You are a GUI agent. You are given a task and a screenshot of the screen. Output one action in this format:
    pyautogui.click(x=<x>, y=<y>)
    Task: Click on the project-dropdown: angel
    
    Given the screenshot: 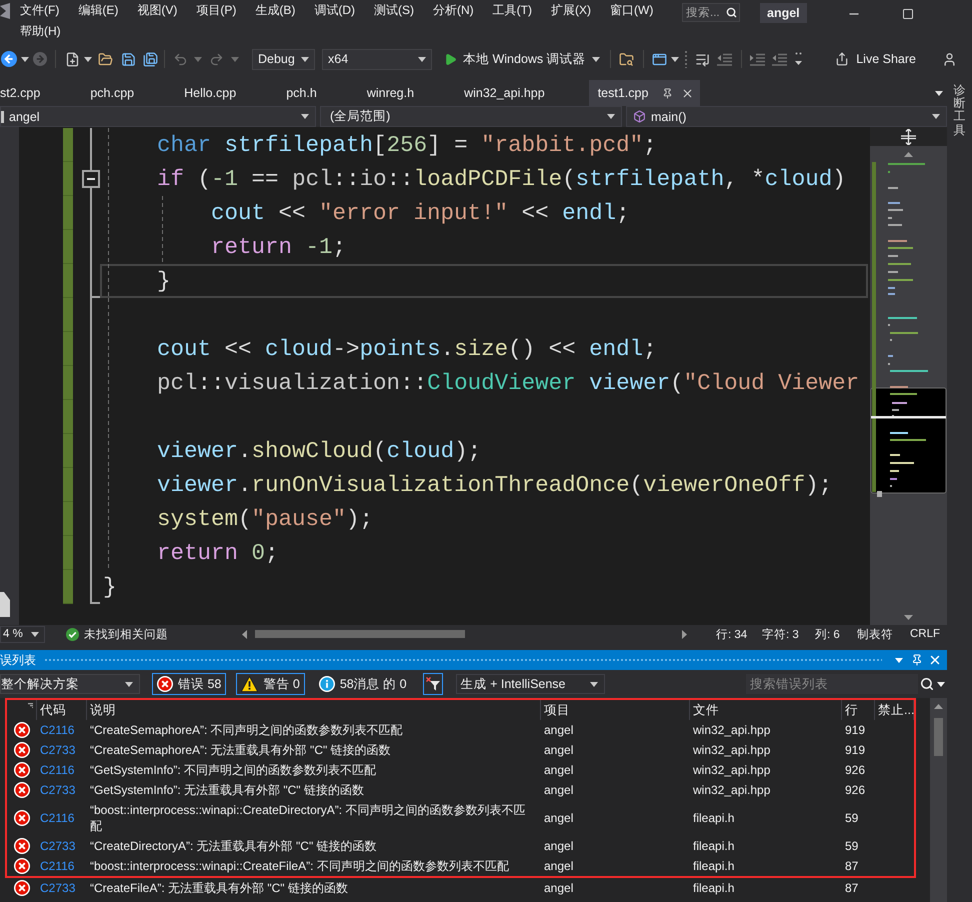 What is the action you would take?
    pyautogui.click(x=158, y=116)
    